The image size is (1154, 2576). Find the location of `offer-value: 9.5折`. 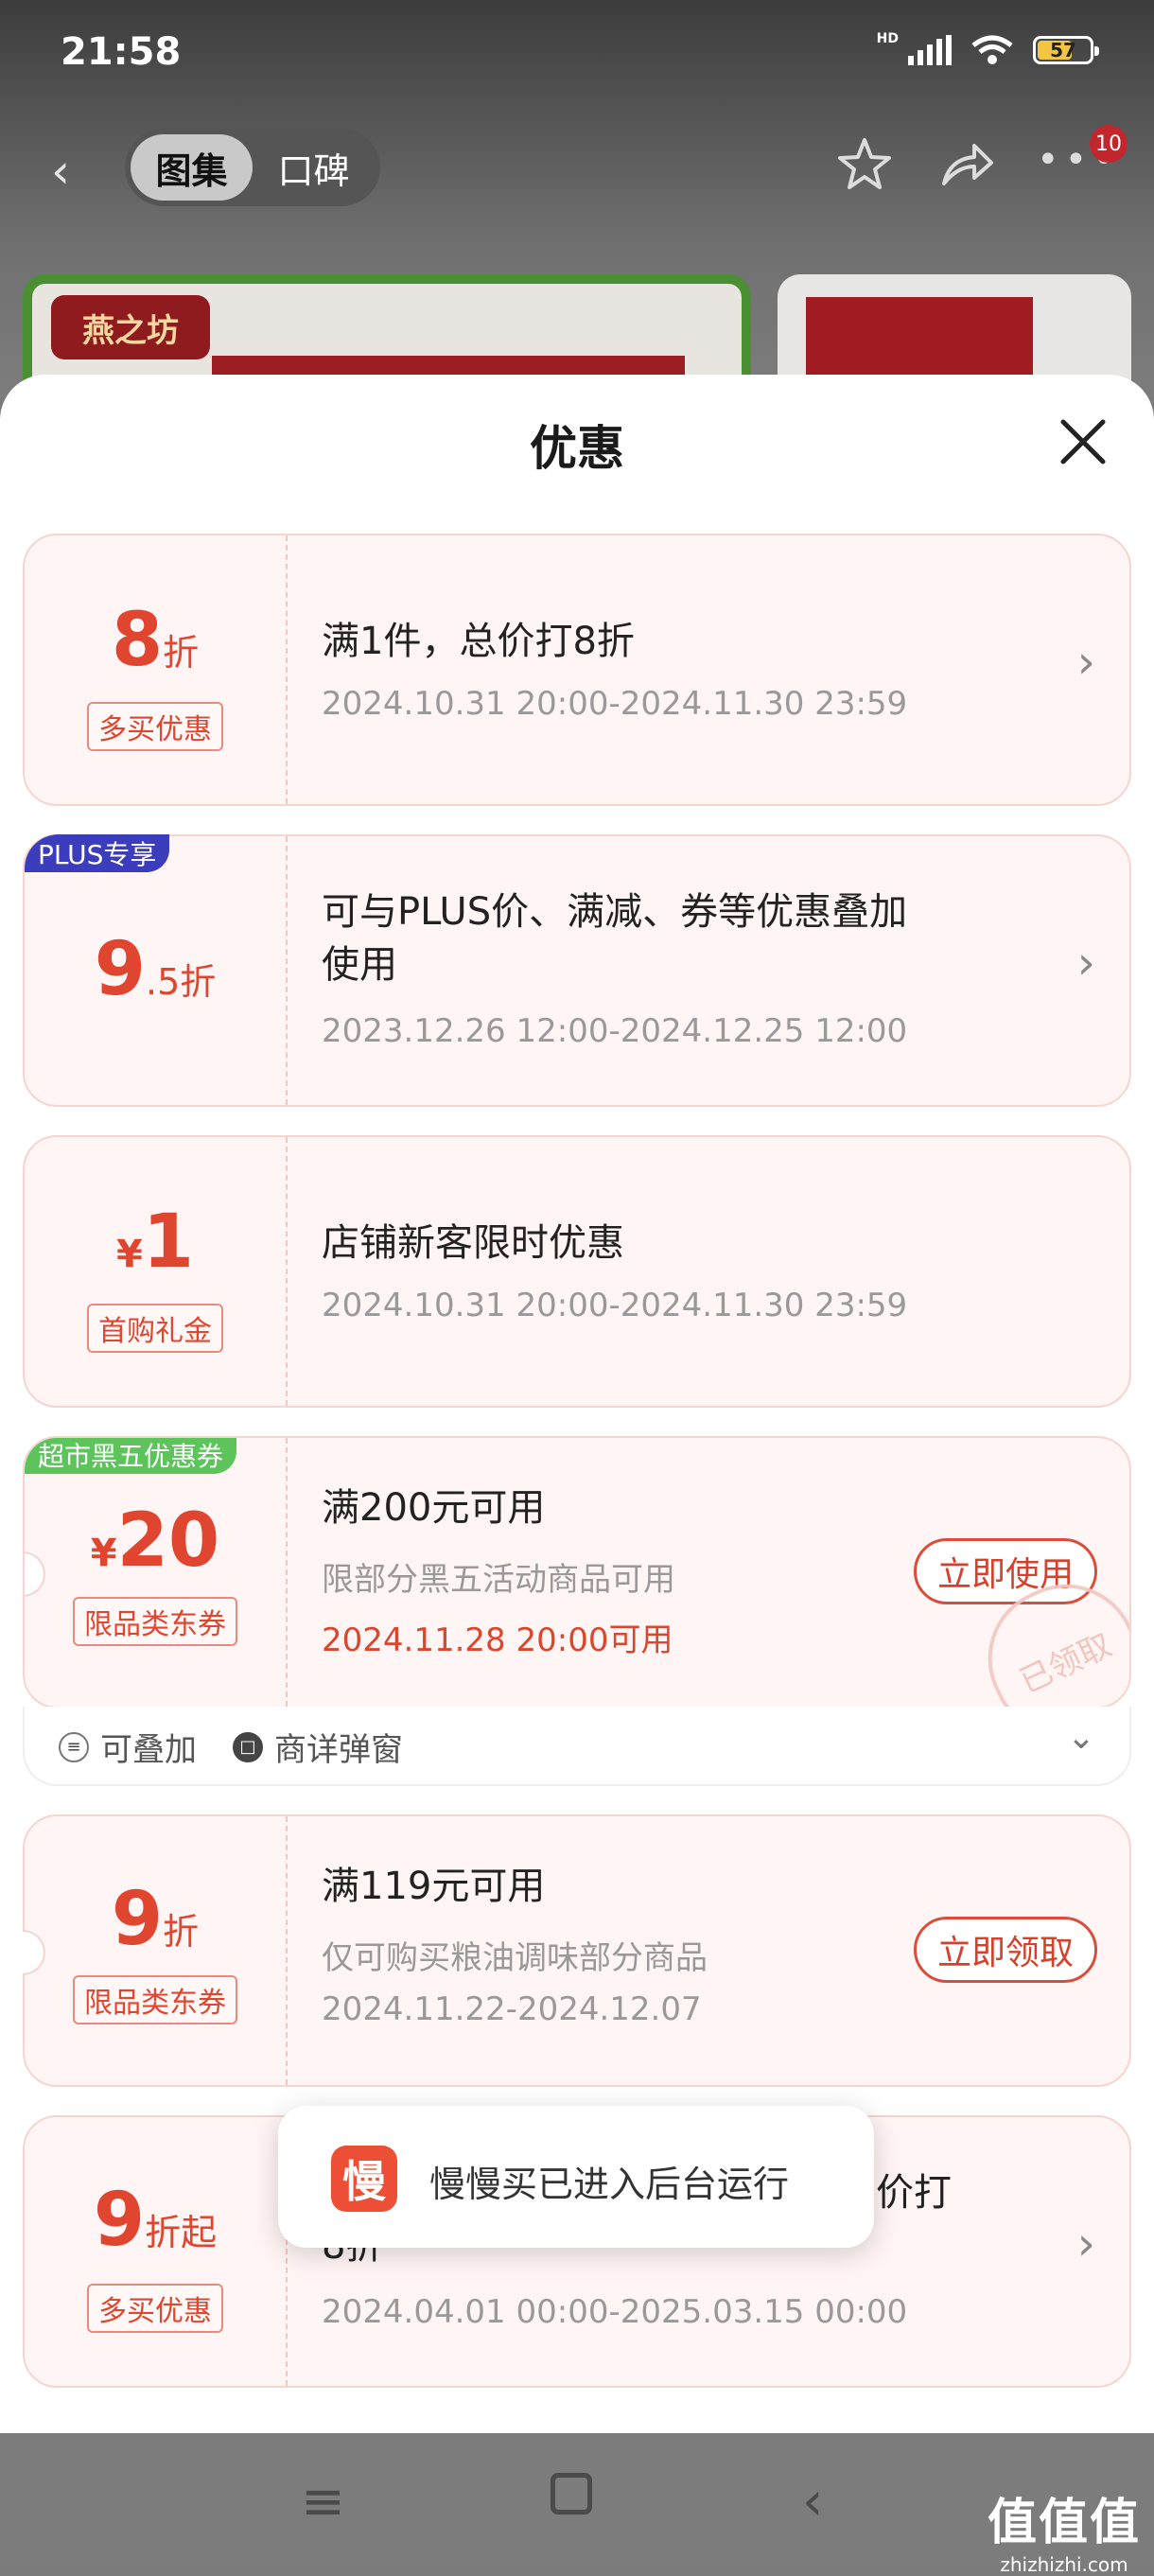

offer-value: 9.5折 is located at coordinates (155, 970).